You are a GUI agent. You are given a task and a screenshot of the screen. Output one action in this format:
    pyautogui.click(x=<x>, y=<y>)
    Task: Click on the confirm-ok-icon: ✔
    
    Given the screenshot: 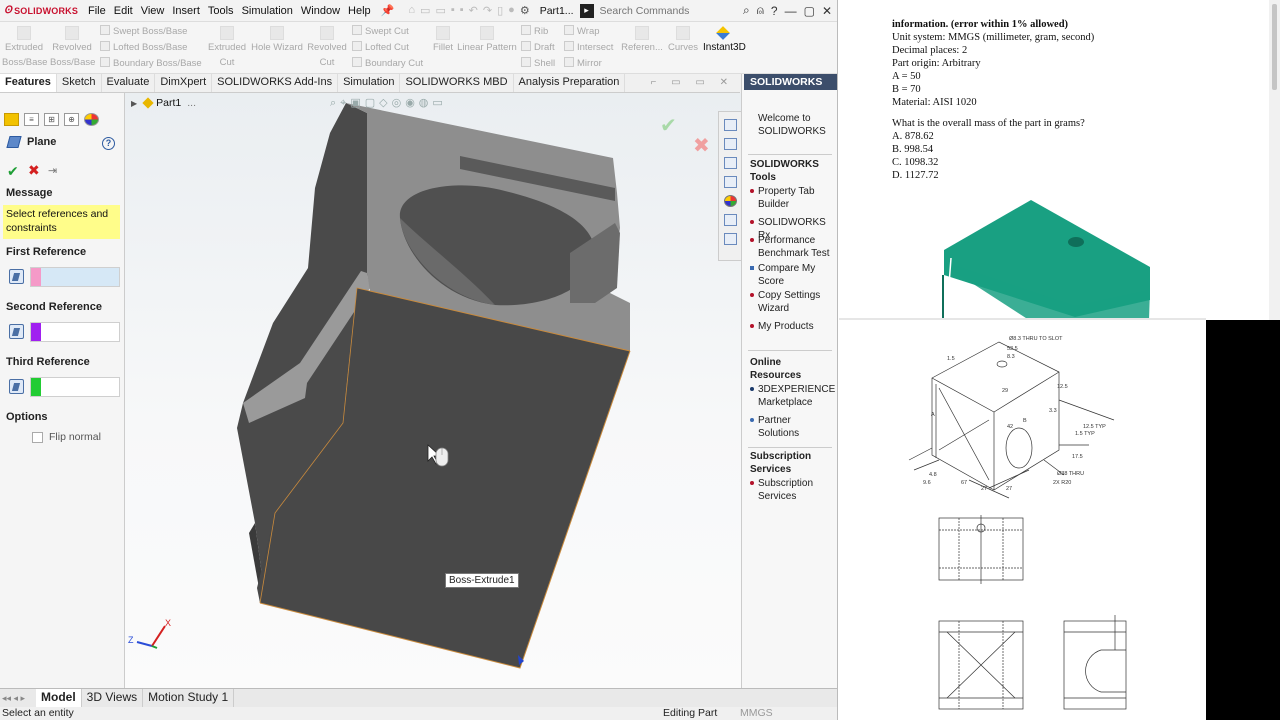 What is the action you would take?
    pyautogui.click(x=668, y=125)
    